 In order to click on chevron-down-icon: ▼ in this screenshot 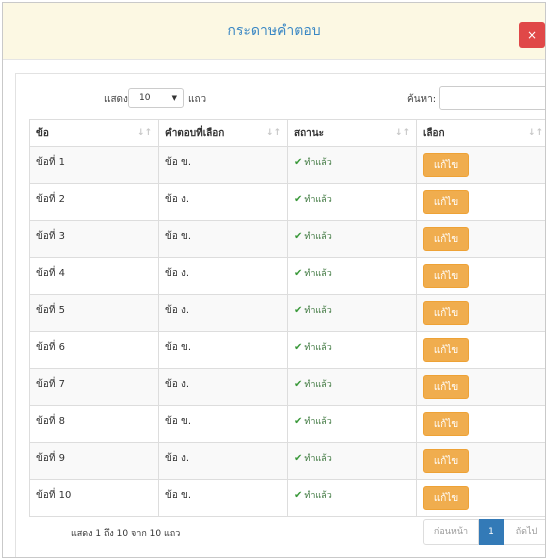, I will do `click(174, 98)`.